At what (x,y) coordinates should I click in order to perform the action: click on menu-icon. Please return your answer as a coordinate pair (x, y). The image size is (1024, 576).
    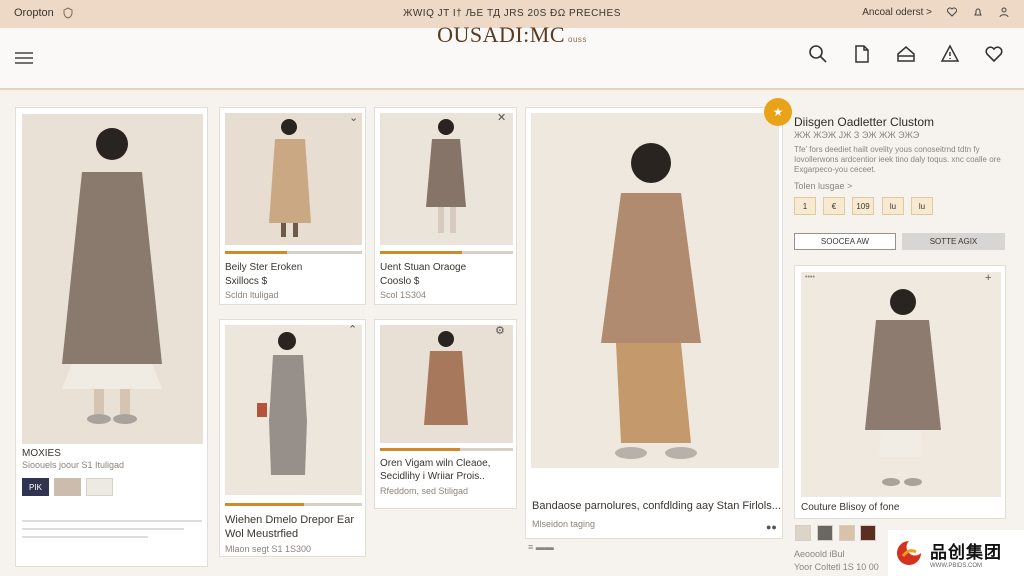
    Looking at the image, I should click on (24, 58).